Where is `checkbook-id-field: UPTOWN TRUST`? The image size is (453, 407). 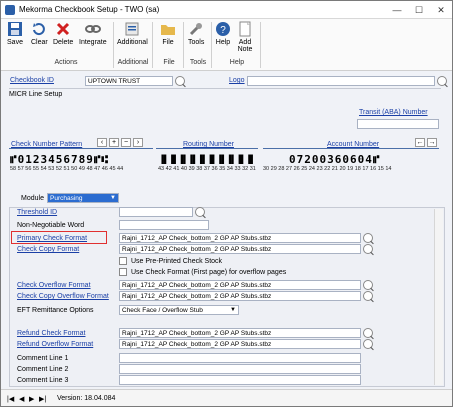 checkbook-id-field: UPTOWN TRUST is located at coordinates (129, 81).